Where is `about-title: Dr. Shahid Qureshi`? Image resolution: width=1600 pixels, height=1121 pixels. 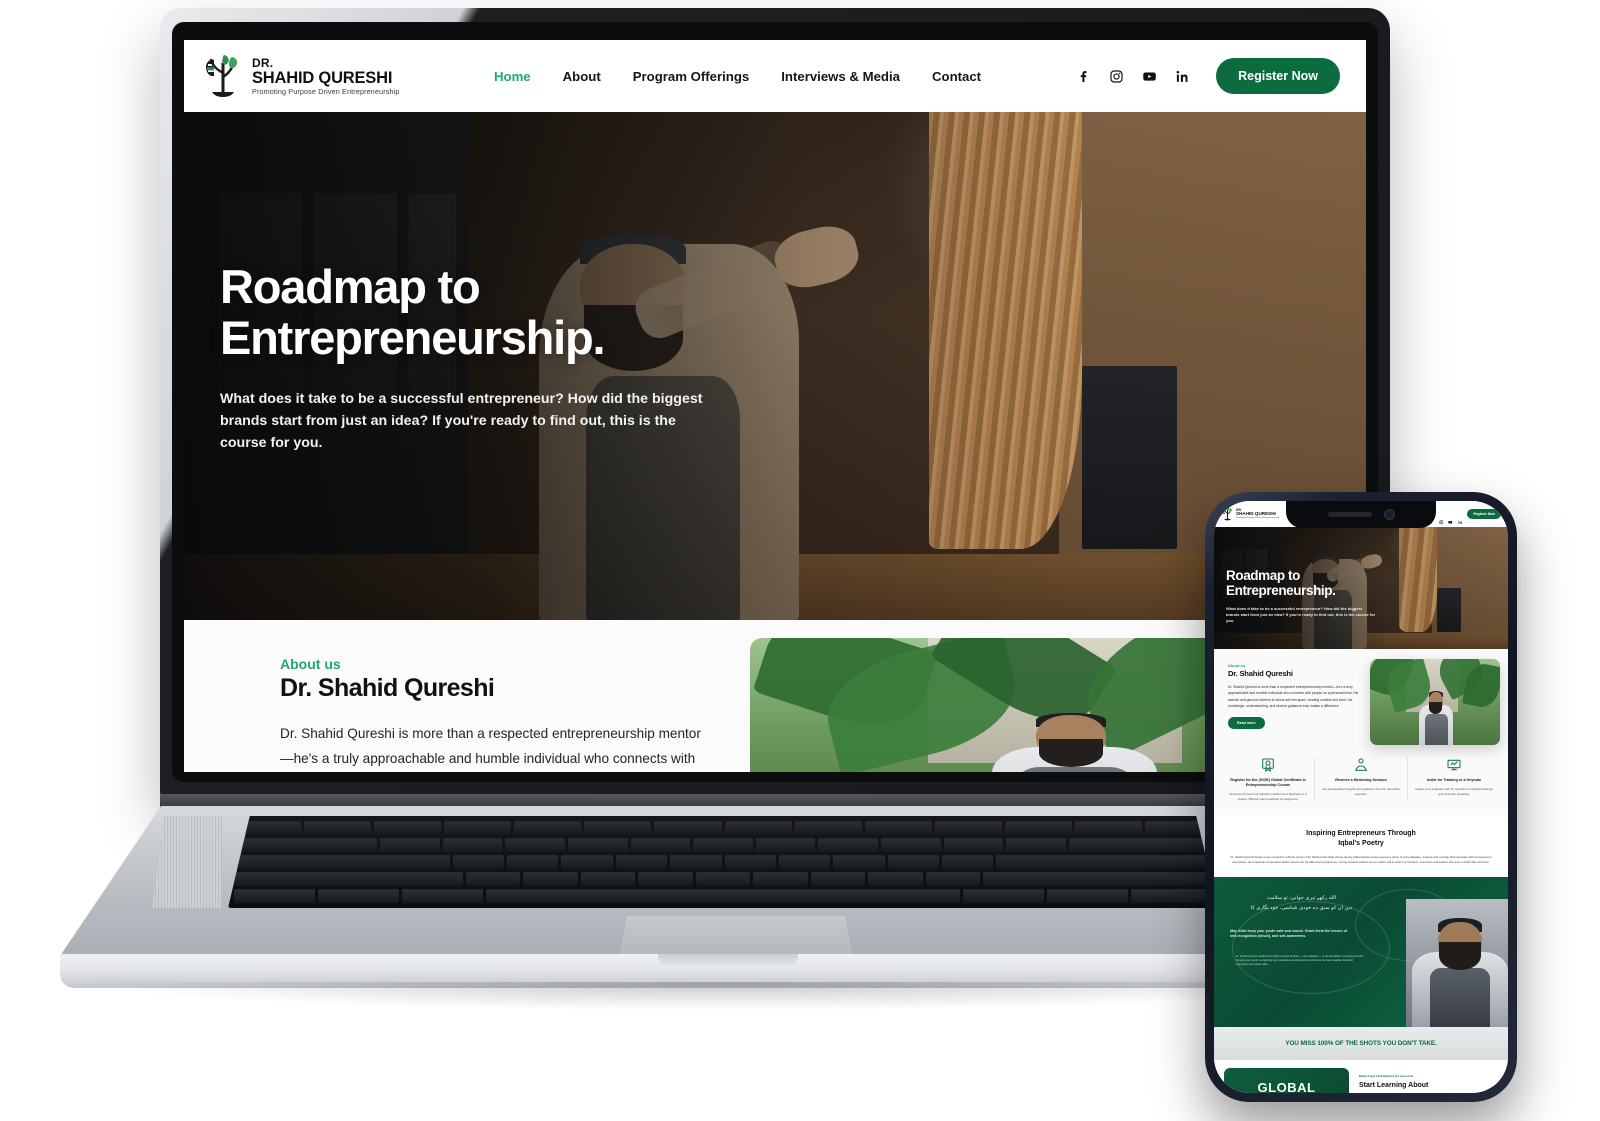 about-title: Dr. Shahid Qureshi is located at coordinates (387, 688).